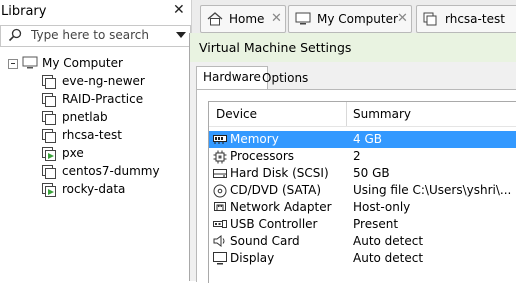 The image size is (516, 283). What do you see at coordinates (281, 207) in the screenshot?
I see `hardware-device-label: Network Adapter` at bounding box center [281, 207].